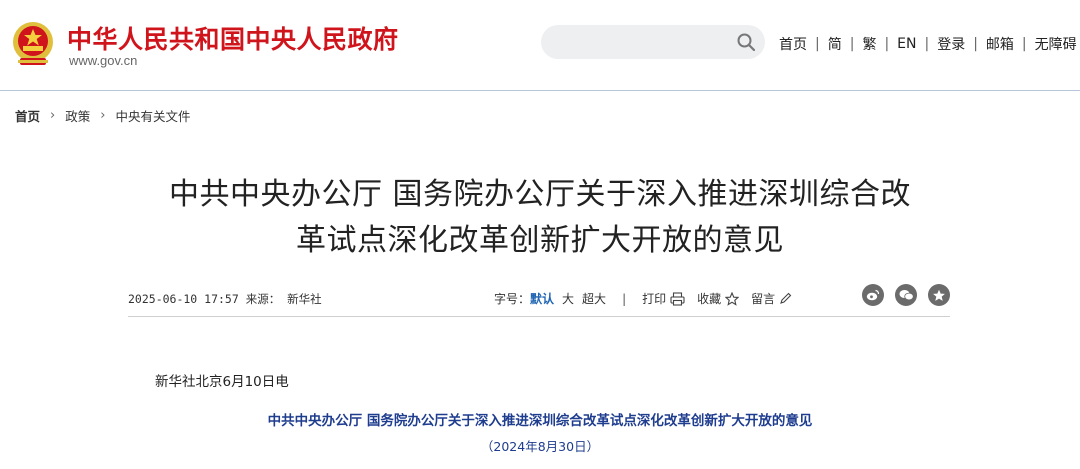  I want to click on nav-english: EN, so click(906, 44).